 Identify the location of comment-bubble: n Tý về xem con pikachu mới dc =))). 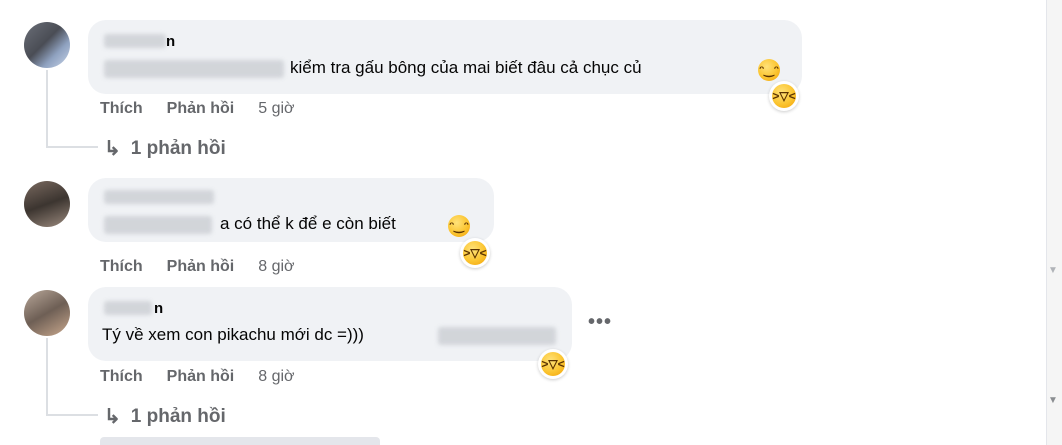
(330, 324).